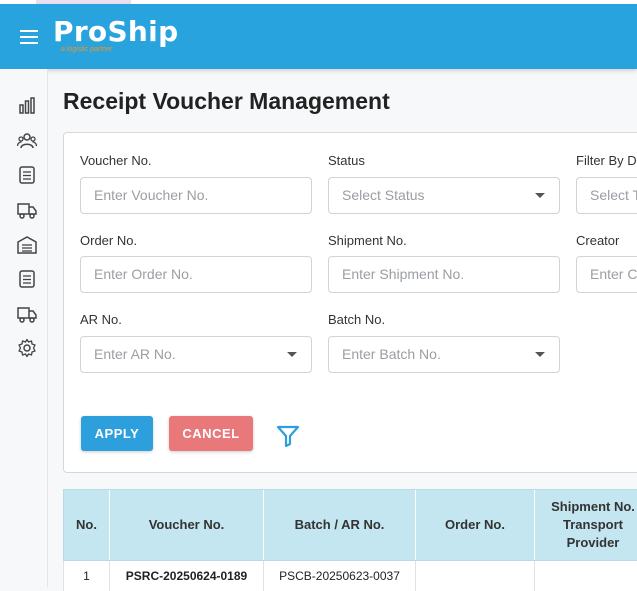 The image size is (637, 591). I want to click on gear-icon, so click(27, 348).